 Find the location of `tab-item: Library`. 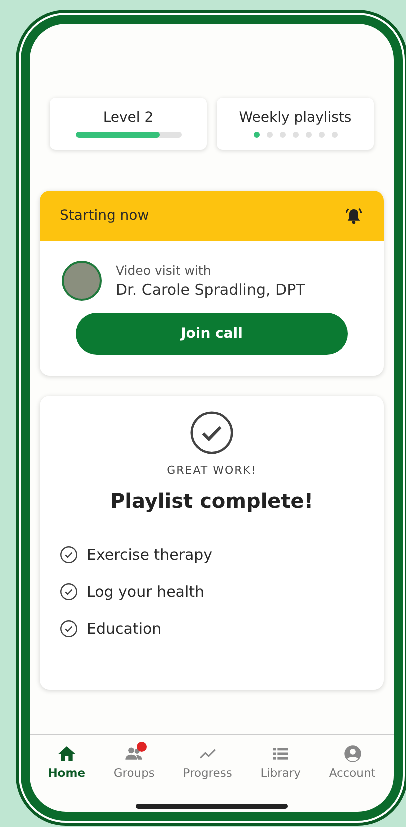

tab-item: Library is located at coordinates (280, 762).